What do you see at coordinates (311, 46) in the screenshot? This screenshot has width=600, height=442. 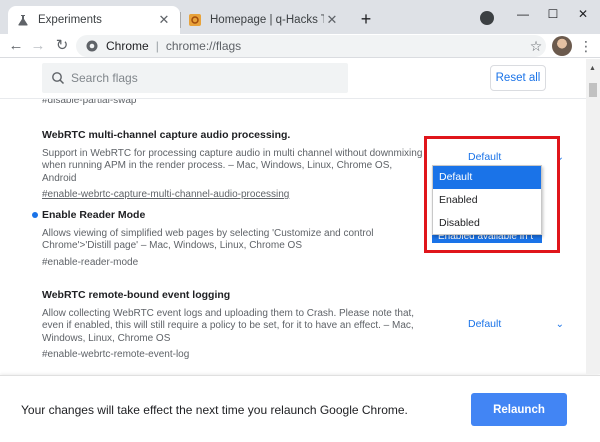 I see `address-bar: Chrome | chrome://flags` at bounding box center [311, 46].